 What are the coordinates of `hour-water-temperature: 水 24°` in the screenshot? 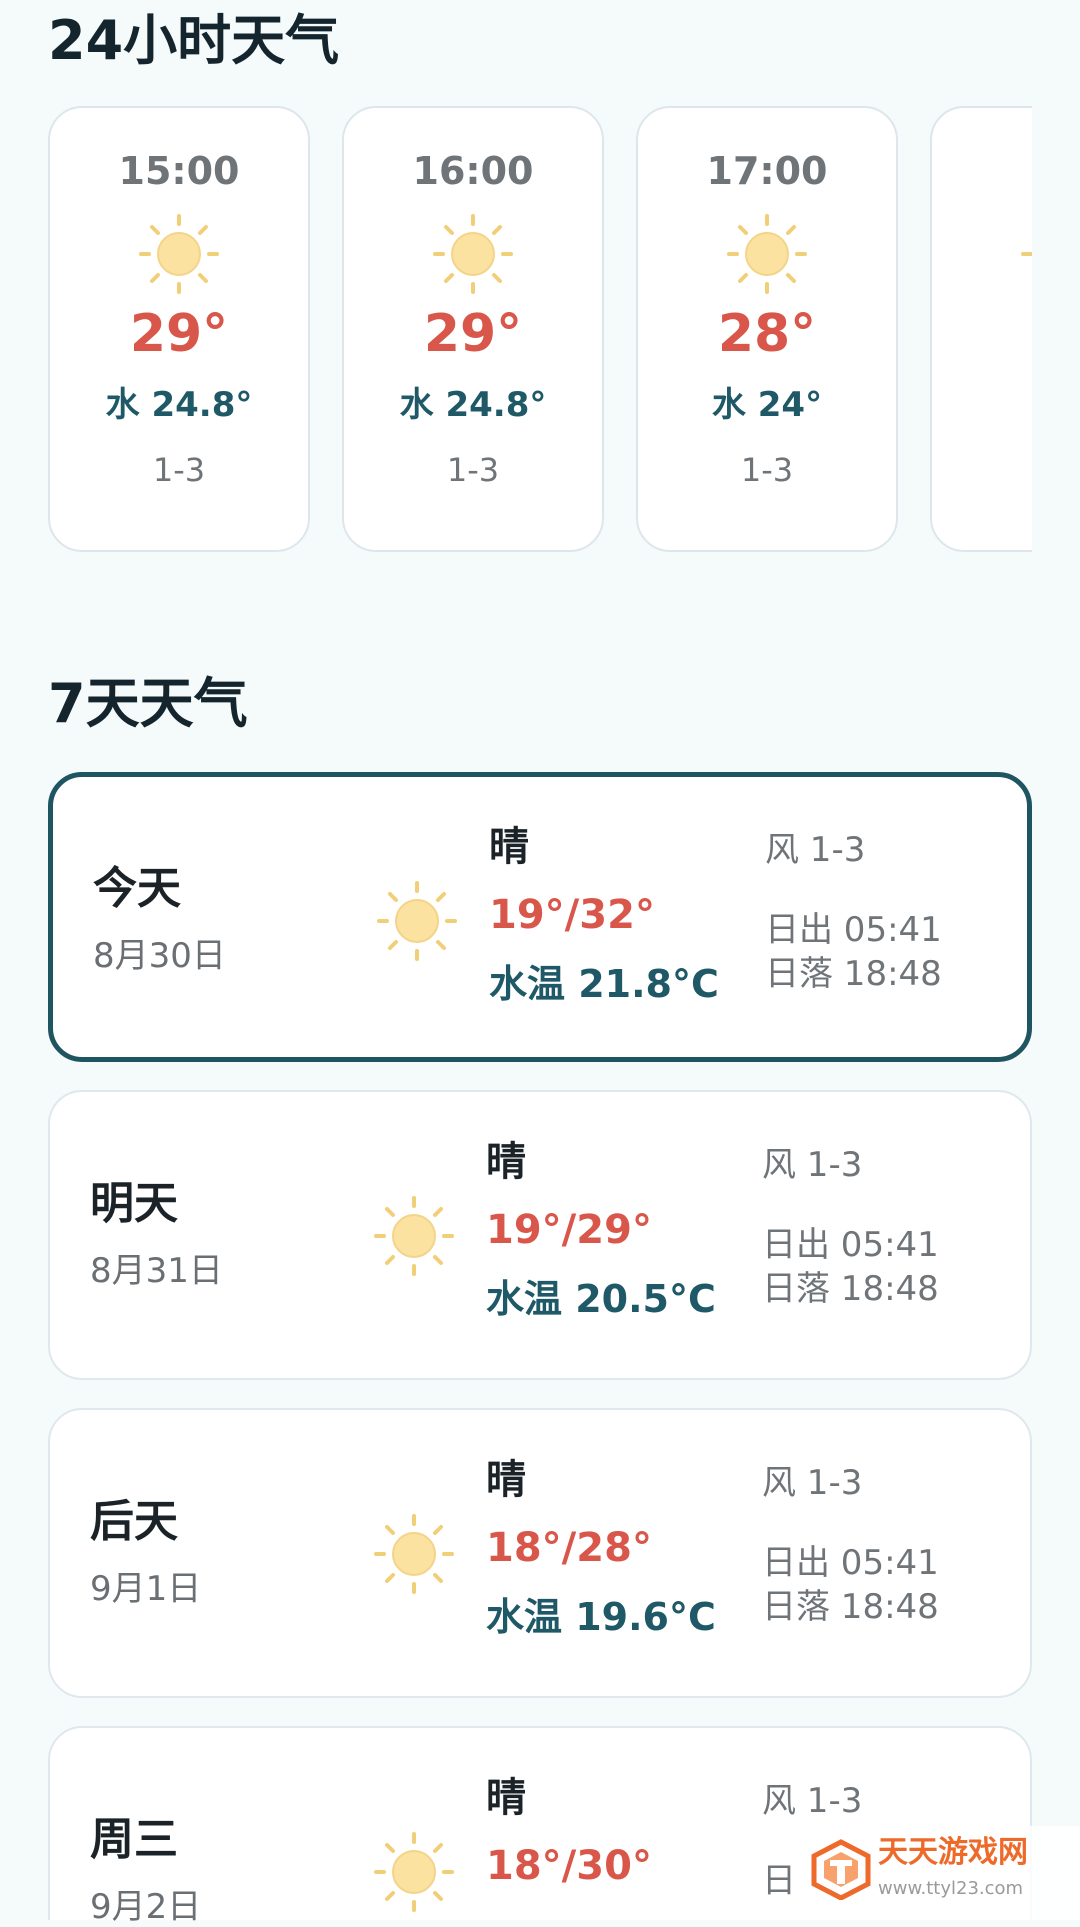 It's located at (767, 405).